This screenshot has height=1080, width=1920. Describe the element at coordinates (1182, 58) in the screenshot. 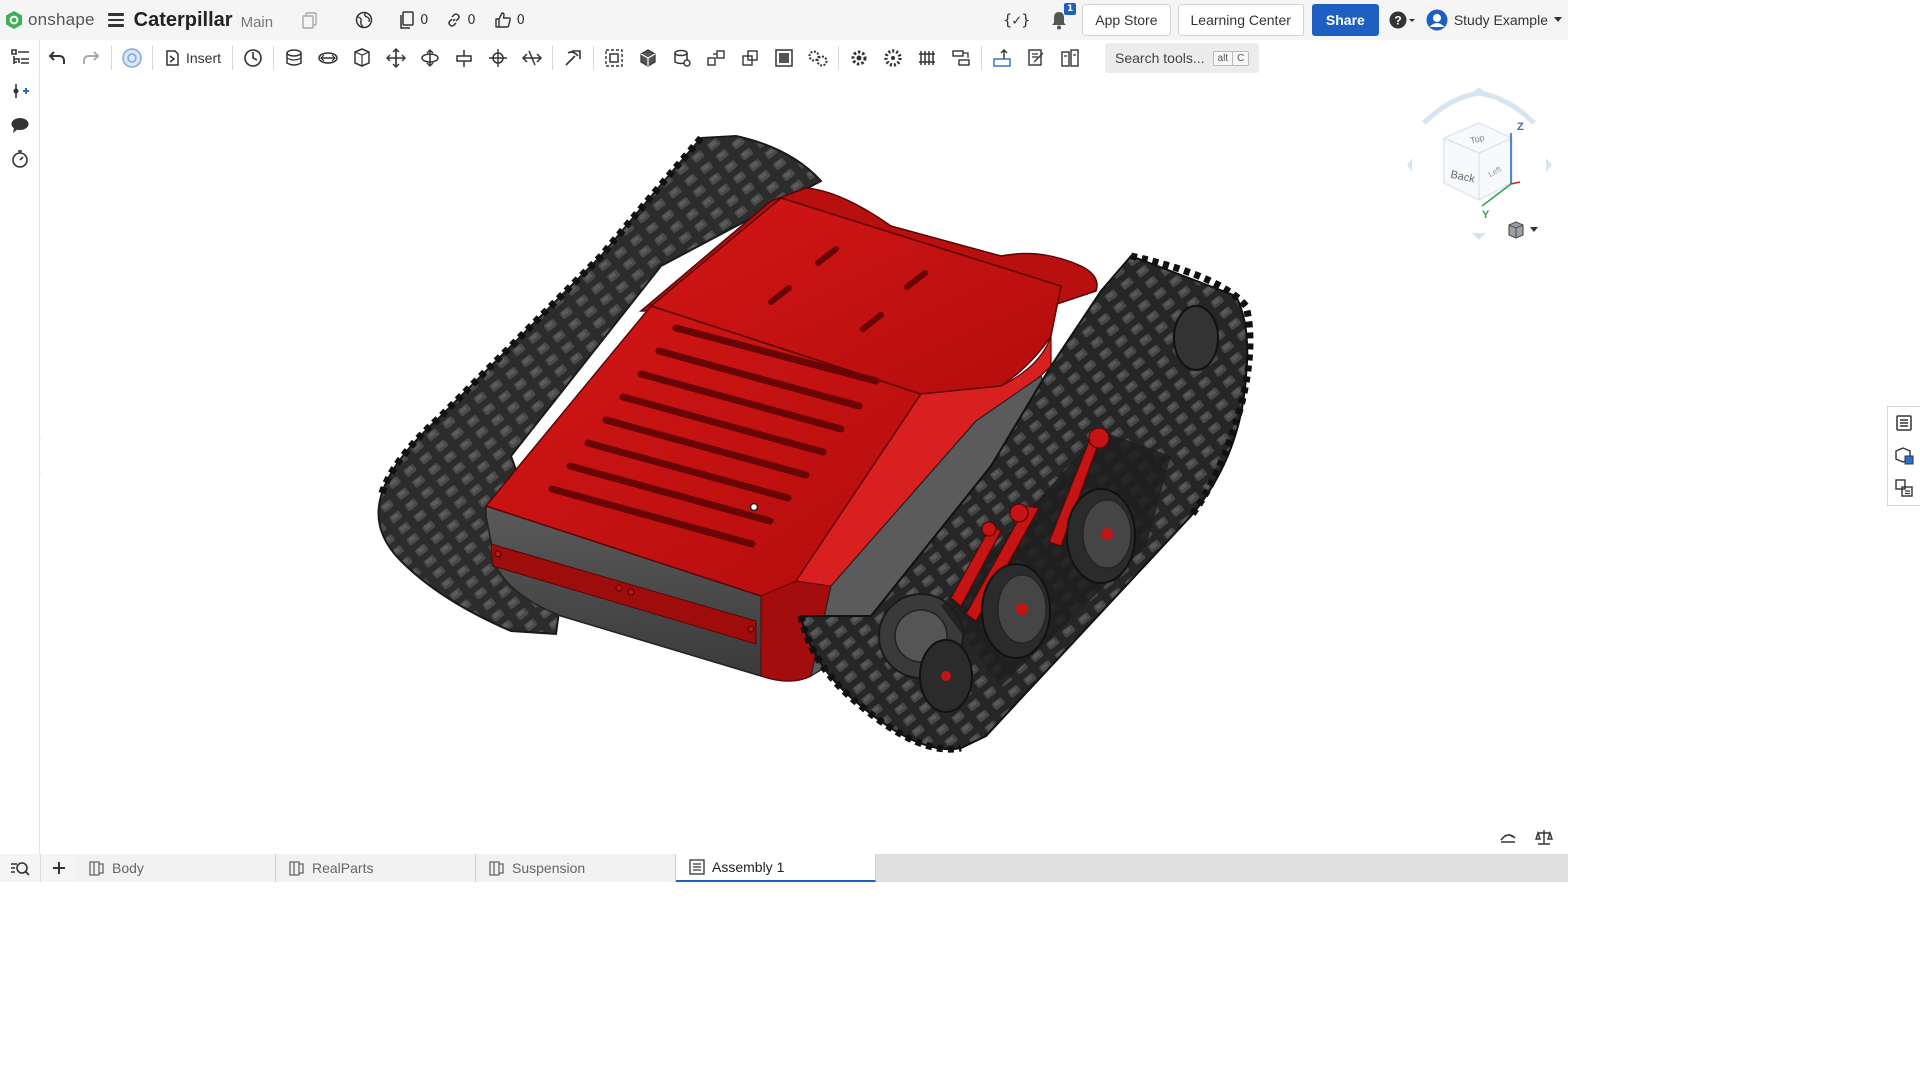

I see `search-tools-input: Search tools... alt C` at that location.